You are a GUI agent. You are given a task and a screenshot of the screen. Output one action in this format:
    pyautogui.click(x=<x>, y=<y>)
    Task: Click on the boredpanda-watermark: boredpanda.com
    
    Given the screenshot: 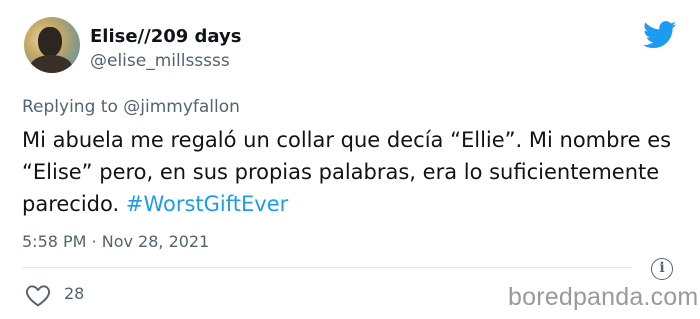 What is the action you would take?
    pyautogui.click(x=603, y=297)
    